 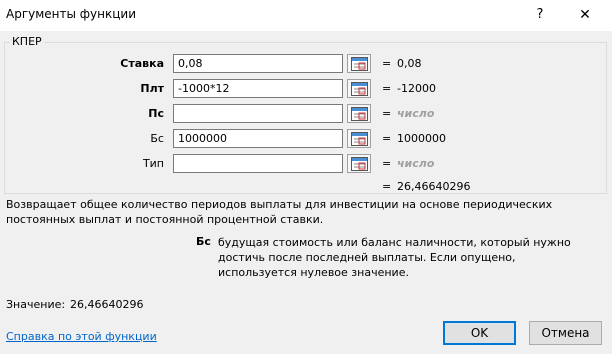 I want to click on arg-input-tip, so click(x=258, y=163).